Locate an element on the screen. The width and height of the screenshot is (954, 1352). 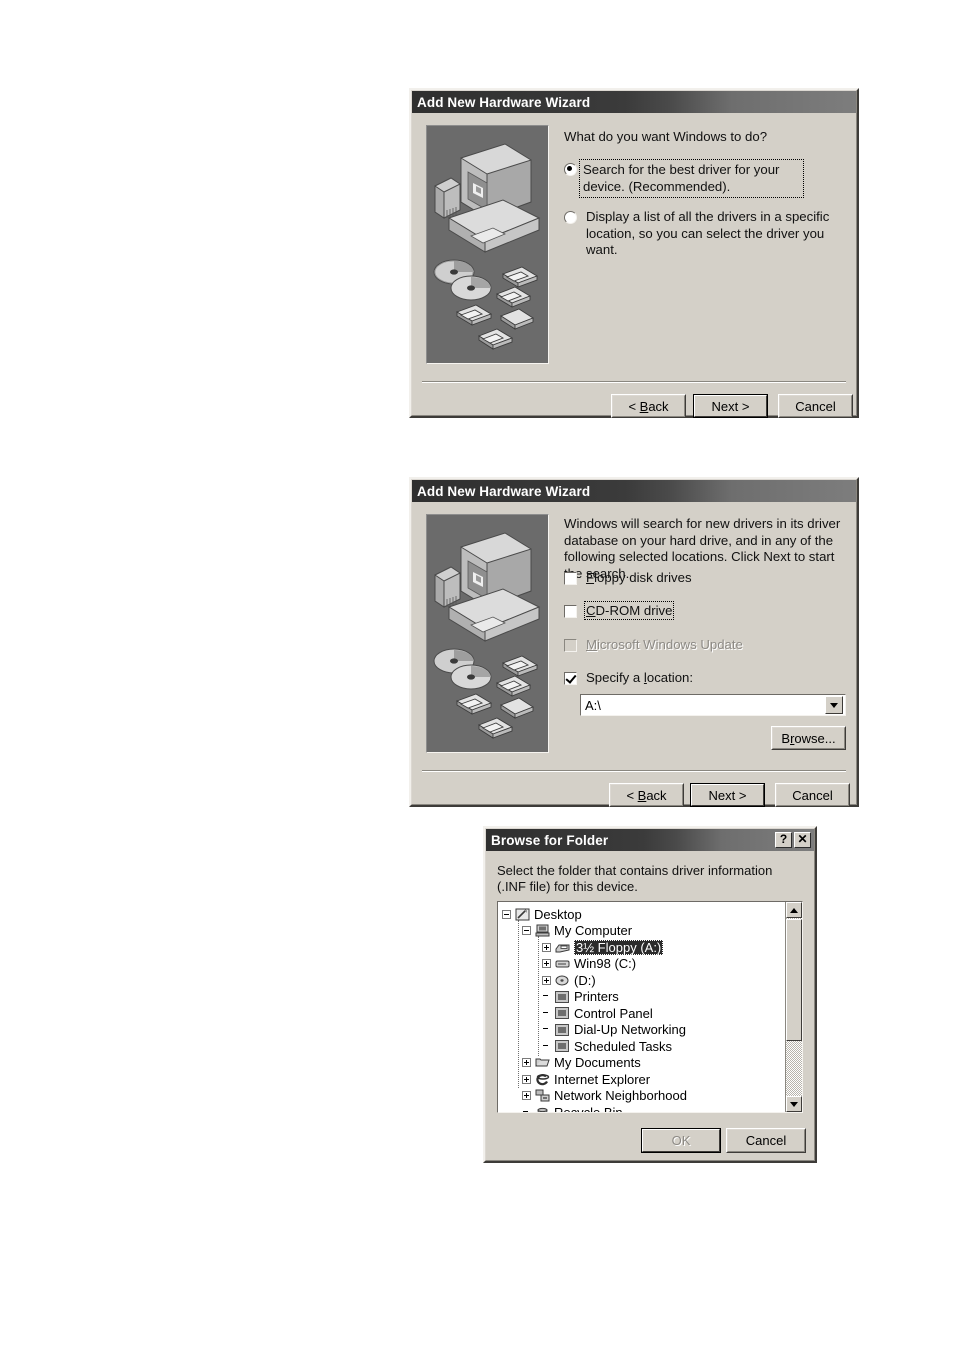
tree-item-my-computer: My Computer is located at coordinates (650, 931).